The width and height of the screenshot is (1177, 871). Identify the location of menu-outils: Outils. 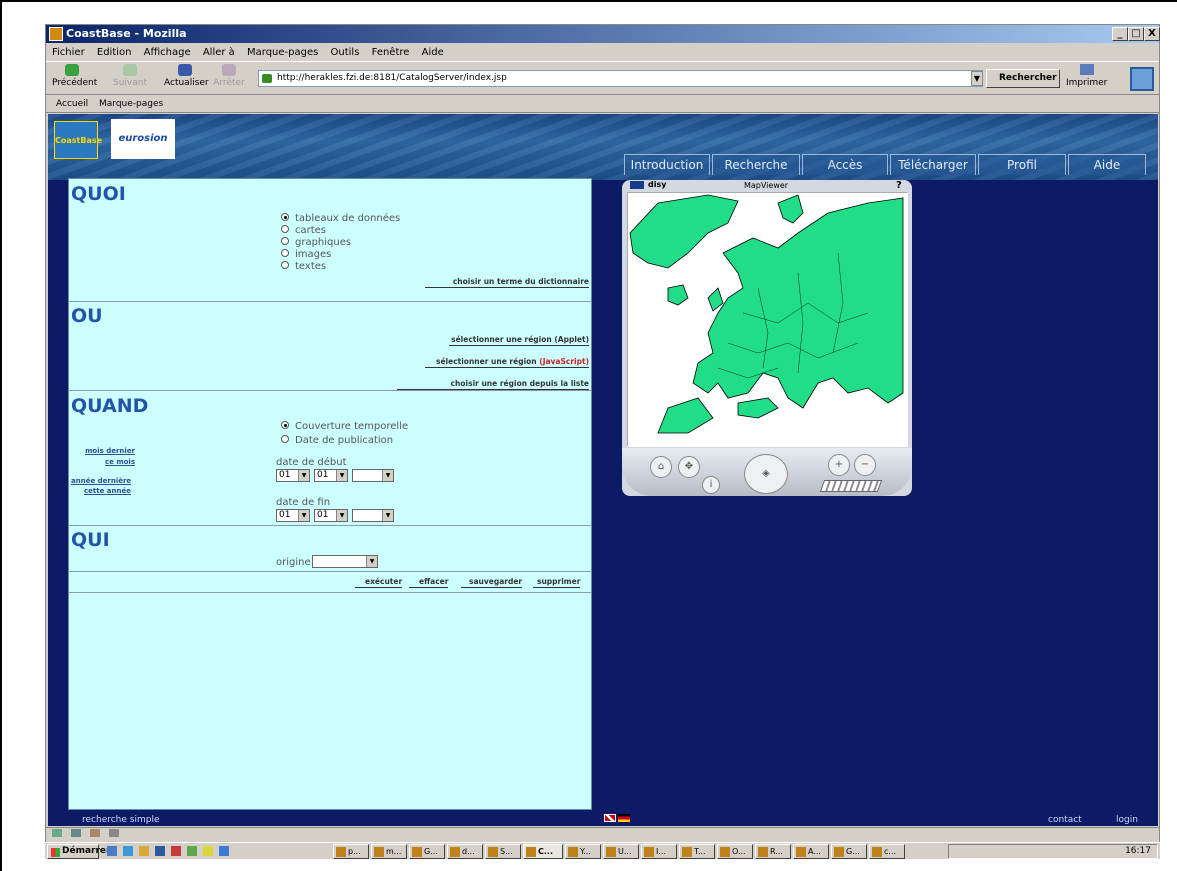
(345, 52).